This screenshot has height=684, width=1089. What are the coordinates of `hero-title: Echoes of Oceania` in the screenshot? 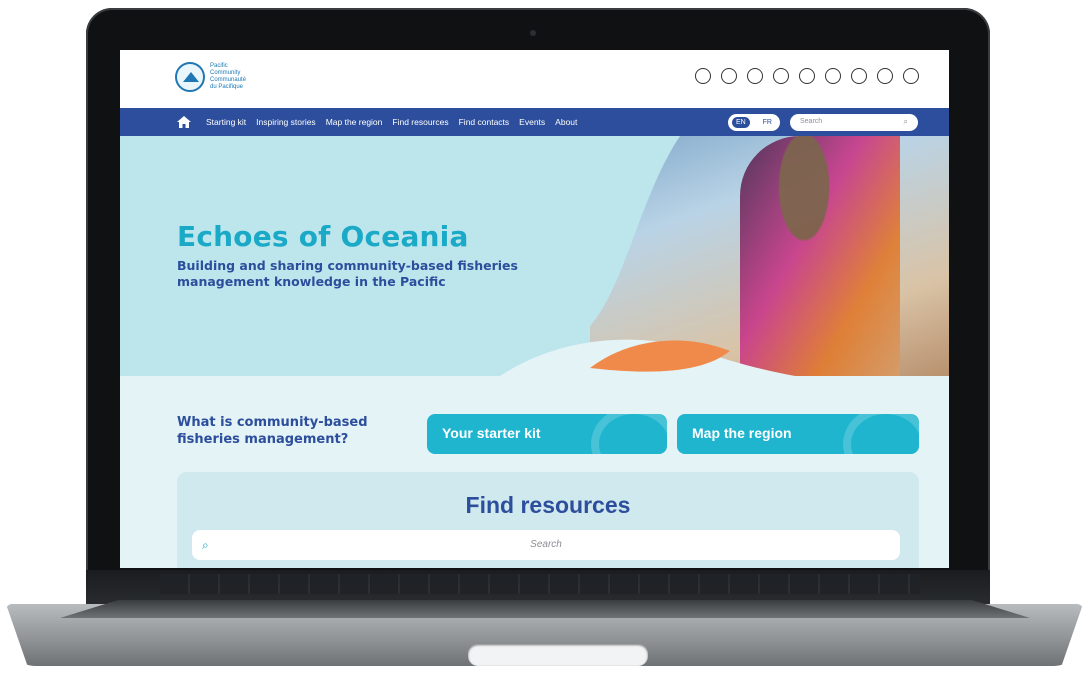 It's located at (323, 236).